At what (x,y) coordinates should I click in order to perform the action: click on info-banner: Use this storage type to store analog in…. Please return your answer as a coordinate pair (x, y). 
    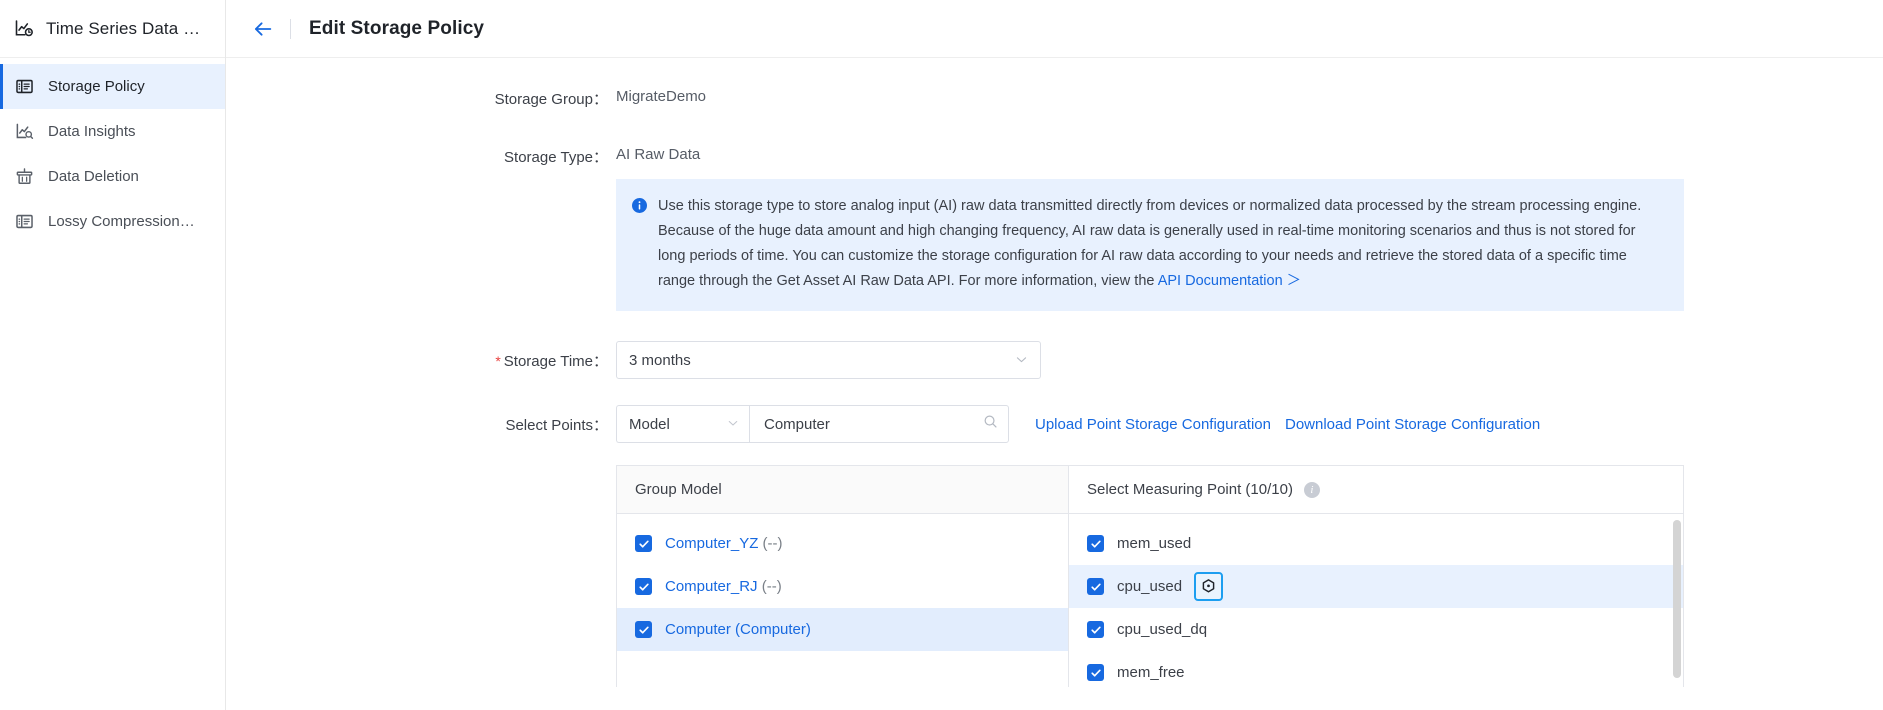
    Looking at the image, I should click on (1150, 245).